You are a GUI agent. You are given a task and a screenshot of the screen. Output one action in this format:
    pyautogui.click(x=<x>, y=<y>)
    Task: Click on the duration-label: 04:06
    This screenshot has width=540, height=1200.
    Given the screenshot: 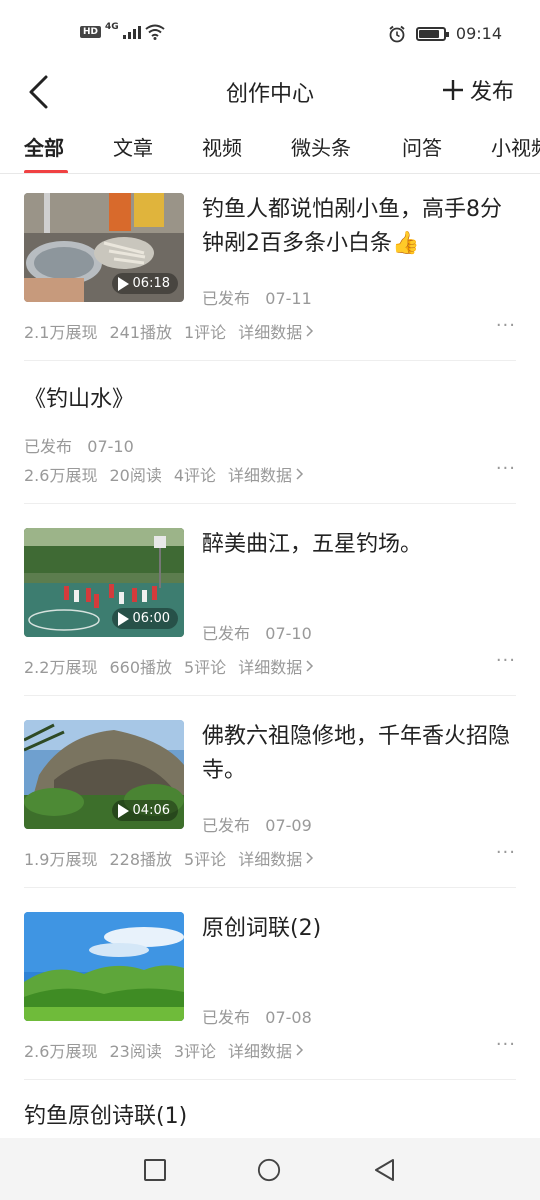 What is the action you would take?
    pyautogui.click(x=151, y=810)
    